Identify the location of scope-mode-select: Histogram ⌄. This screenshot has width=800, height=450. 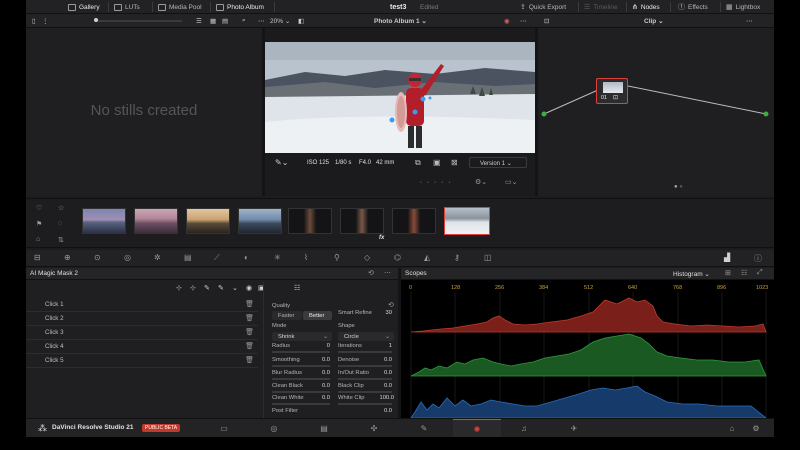
(691, 274).